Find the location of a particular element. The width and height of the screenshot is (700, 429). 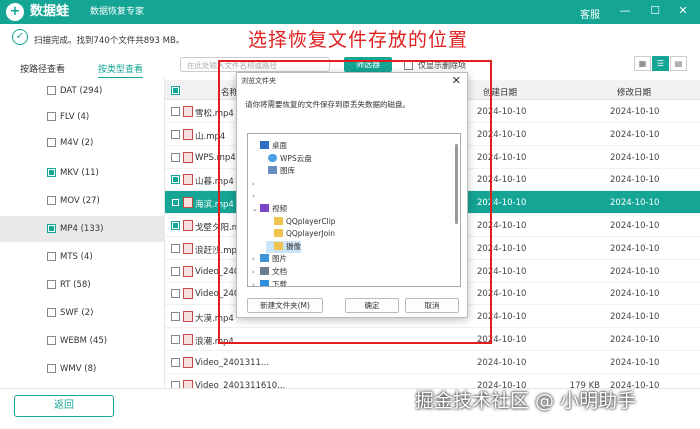

customer-service-link: 客服 is located at coordinates (590, 13).